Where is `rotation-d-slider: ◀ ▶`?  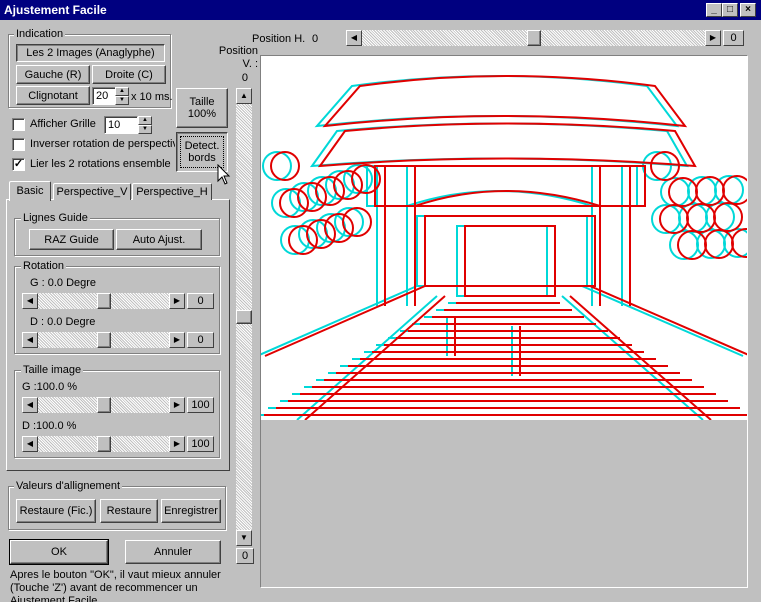
rotation-d-slider: ◀ ▶ is located at coordinates (103, 340).